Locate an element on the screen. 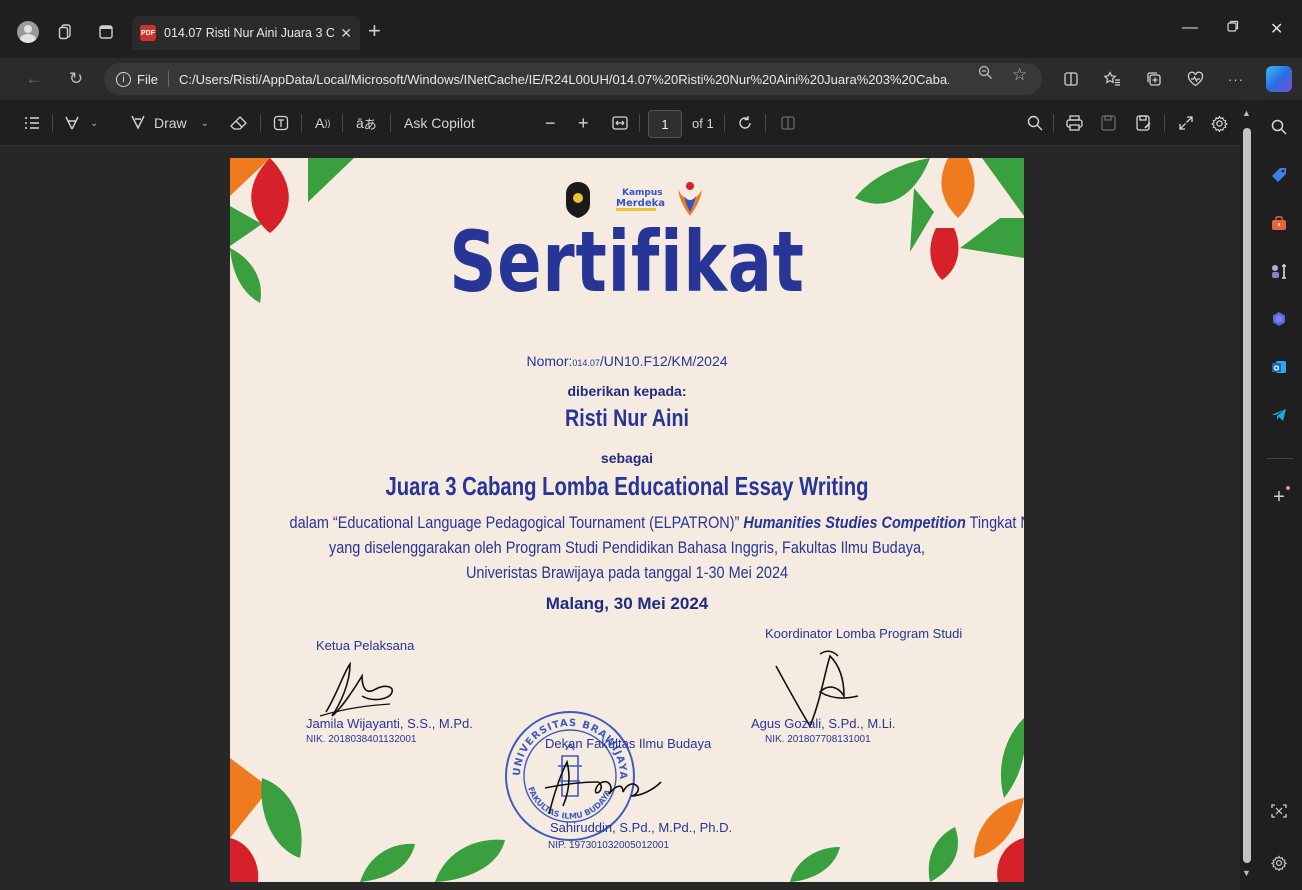  vertical-scrollbar: ▲ ▼ is located at coordinates (1247, 495).